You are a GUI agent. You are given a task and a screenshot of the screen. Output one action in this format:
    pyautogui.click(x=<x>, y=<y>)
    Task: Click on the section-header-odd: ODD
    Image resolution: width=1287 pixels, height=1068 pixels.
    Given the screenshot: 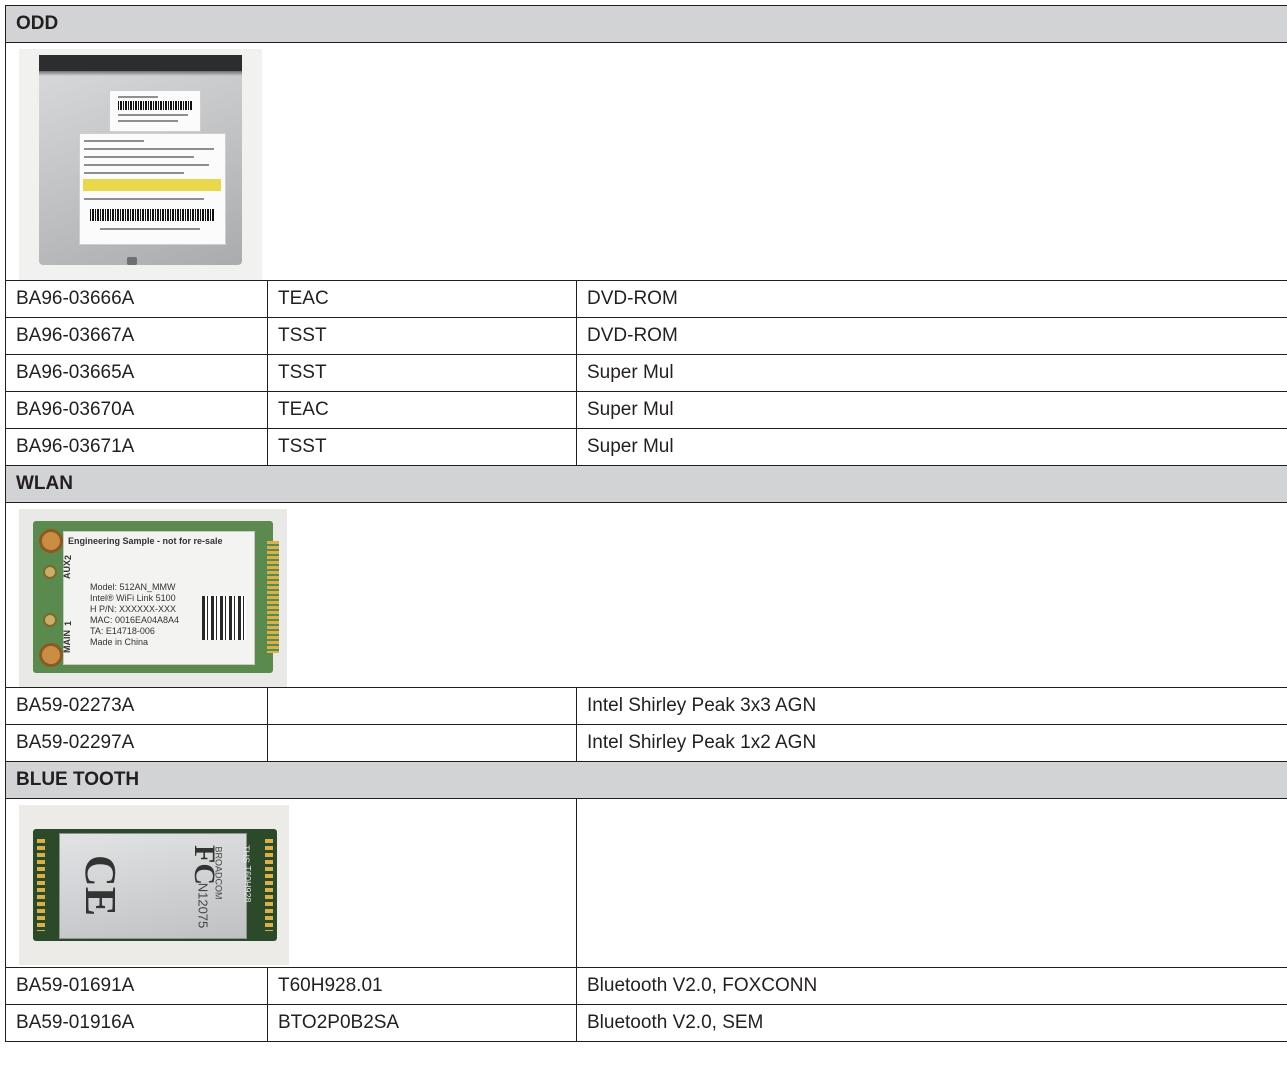 What is the action you would take?
    pyautogui.click(x=645, y=24)
    